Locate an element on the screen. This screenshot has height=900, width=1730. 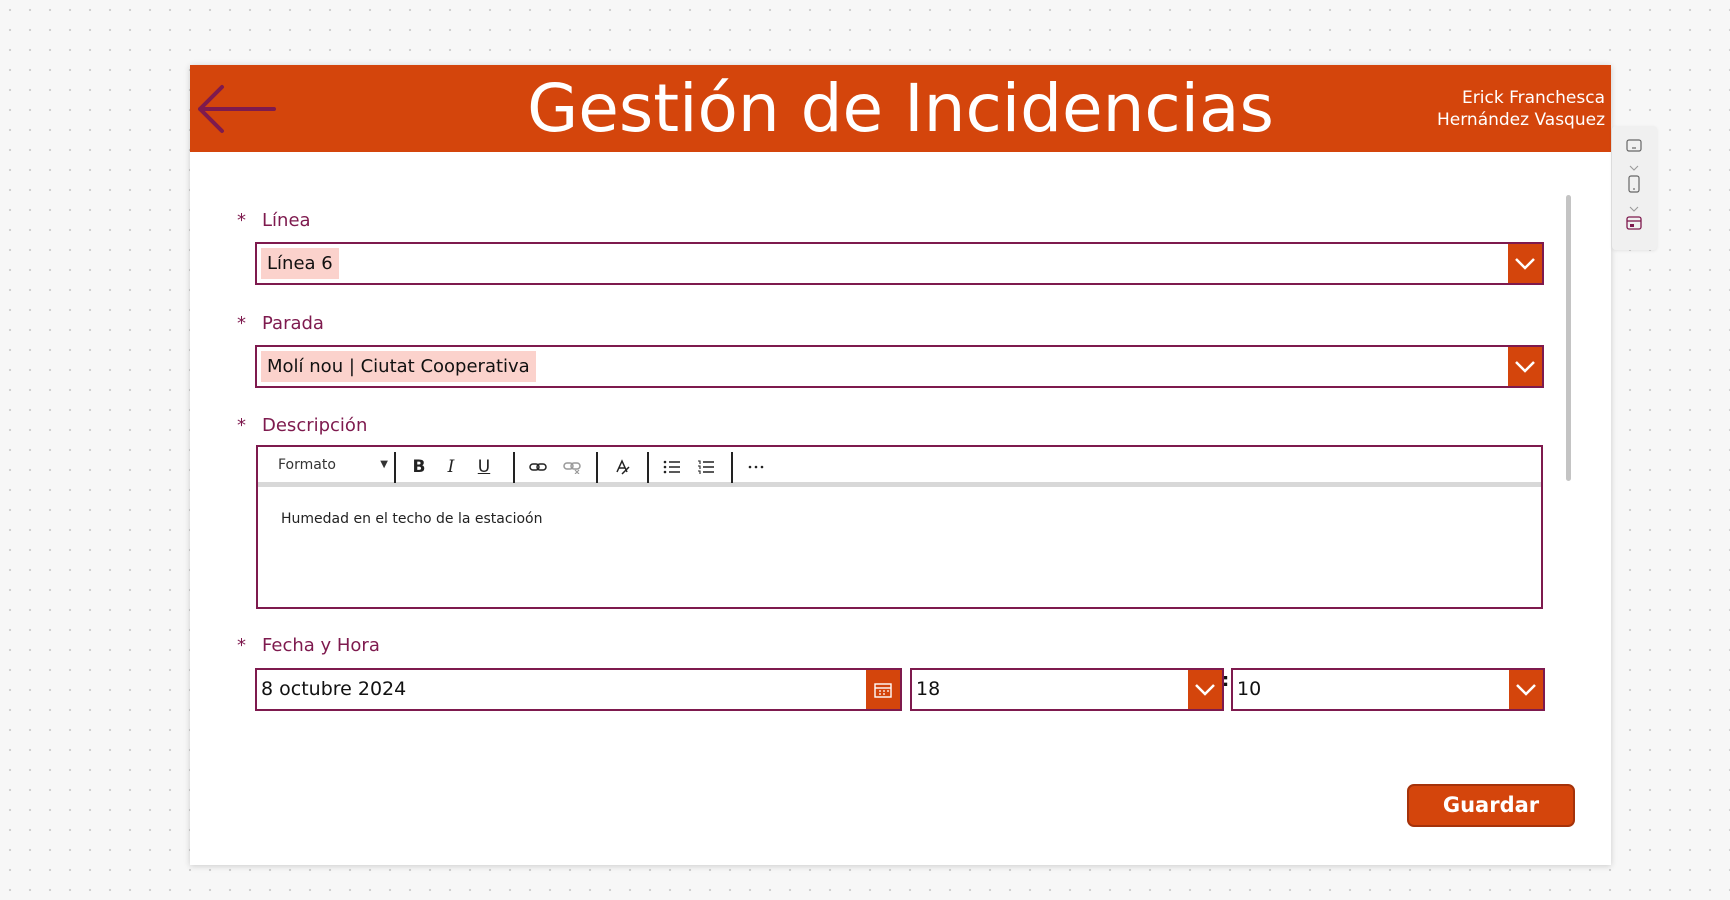
clear-format-icon is located at coordinates (623, 467).